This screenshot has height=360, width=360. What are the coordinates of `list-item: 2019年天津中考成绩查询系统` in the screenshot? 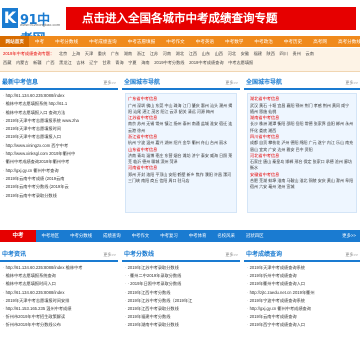 It's located at (302, 268).